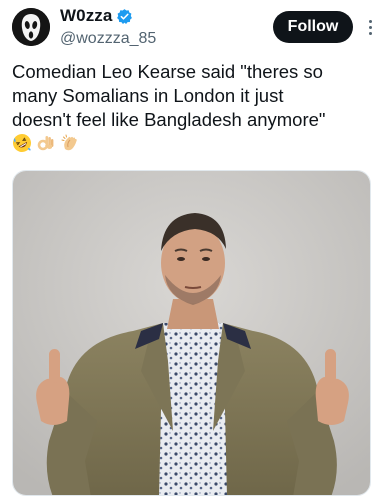 The image size is (383, 500). What do you see at coordinates (191, 29) in the screenshot?
I see `tweet-header: W0zza @wozzza_85 Follow` at bounding box center [191, 29].